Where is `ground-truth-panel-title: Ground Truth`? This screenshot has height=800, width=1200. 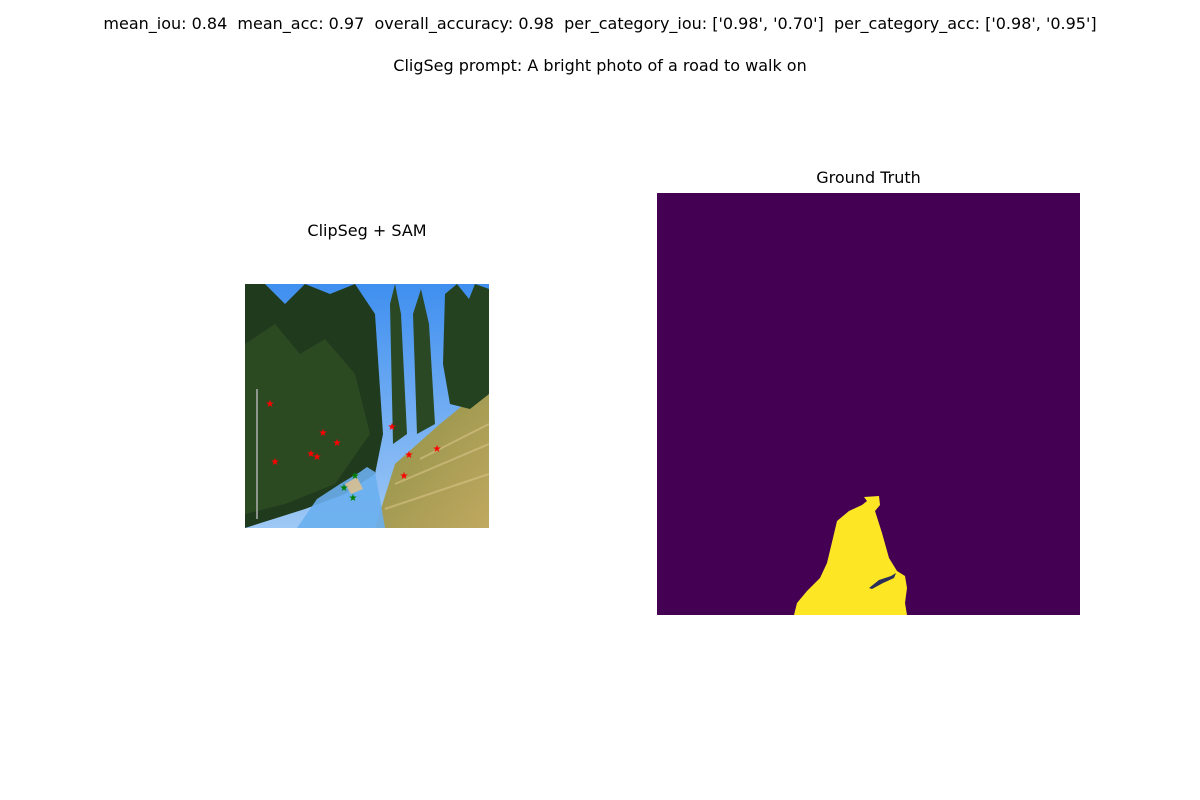 ground-truth-panel-title: Ground Truth is located at coordinates (868, 177).